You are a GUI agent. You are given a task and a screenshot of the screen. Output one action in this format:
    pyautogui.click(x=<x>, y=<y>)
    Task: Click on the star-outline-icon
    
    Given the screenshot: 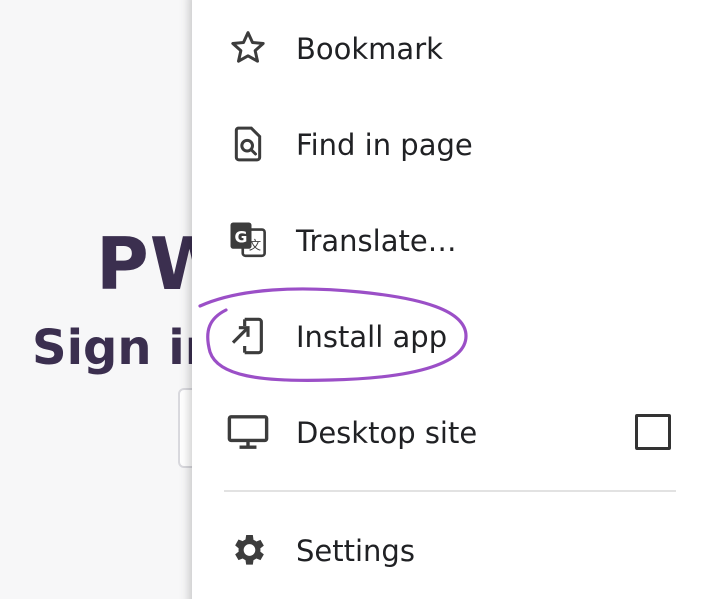 What is the action you would take?
    pyautogui.click(x=248, y=48)
    